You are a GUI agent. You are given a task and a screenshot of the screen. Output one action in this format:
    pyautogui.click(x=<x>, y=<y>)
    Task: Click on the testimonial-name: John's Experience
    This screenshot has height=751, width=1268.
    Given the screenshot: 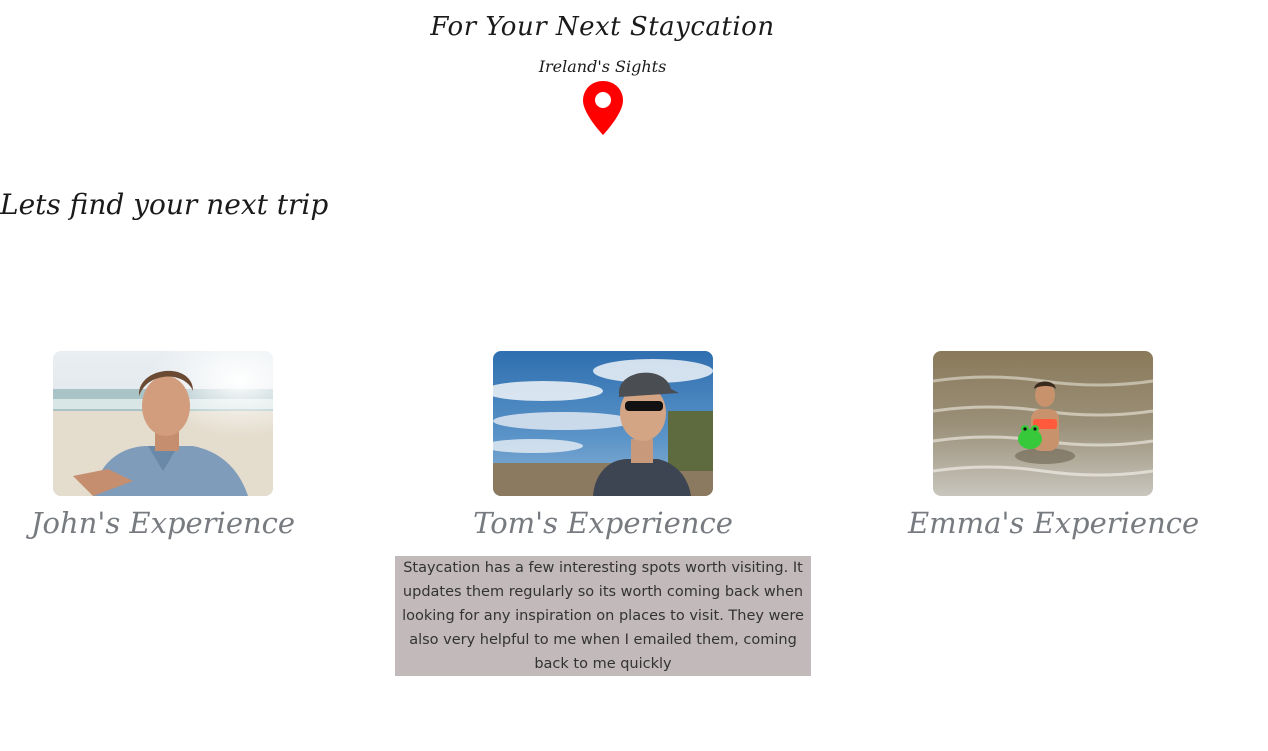 What is the action you would take?
    pyautogui.click(x=163, y=523)
    